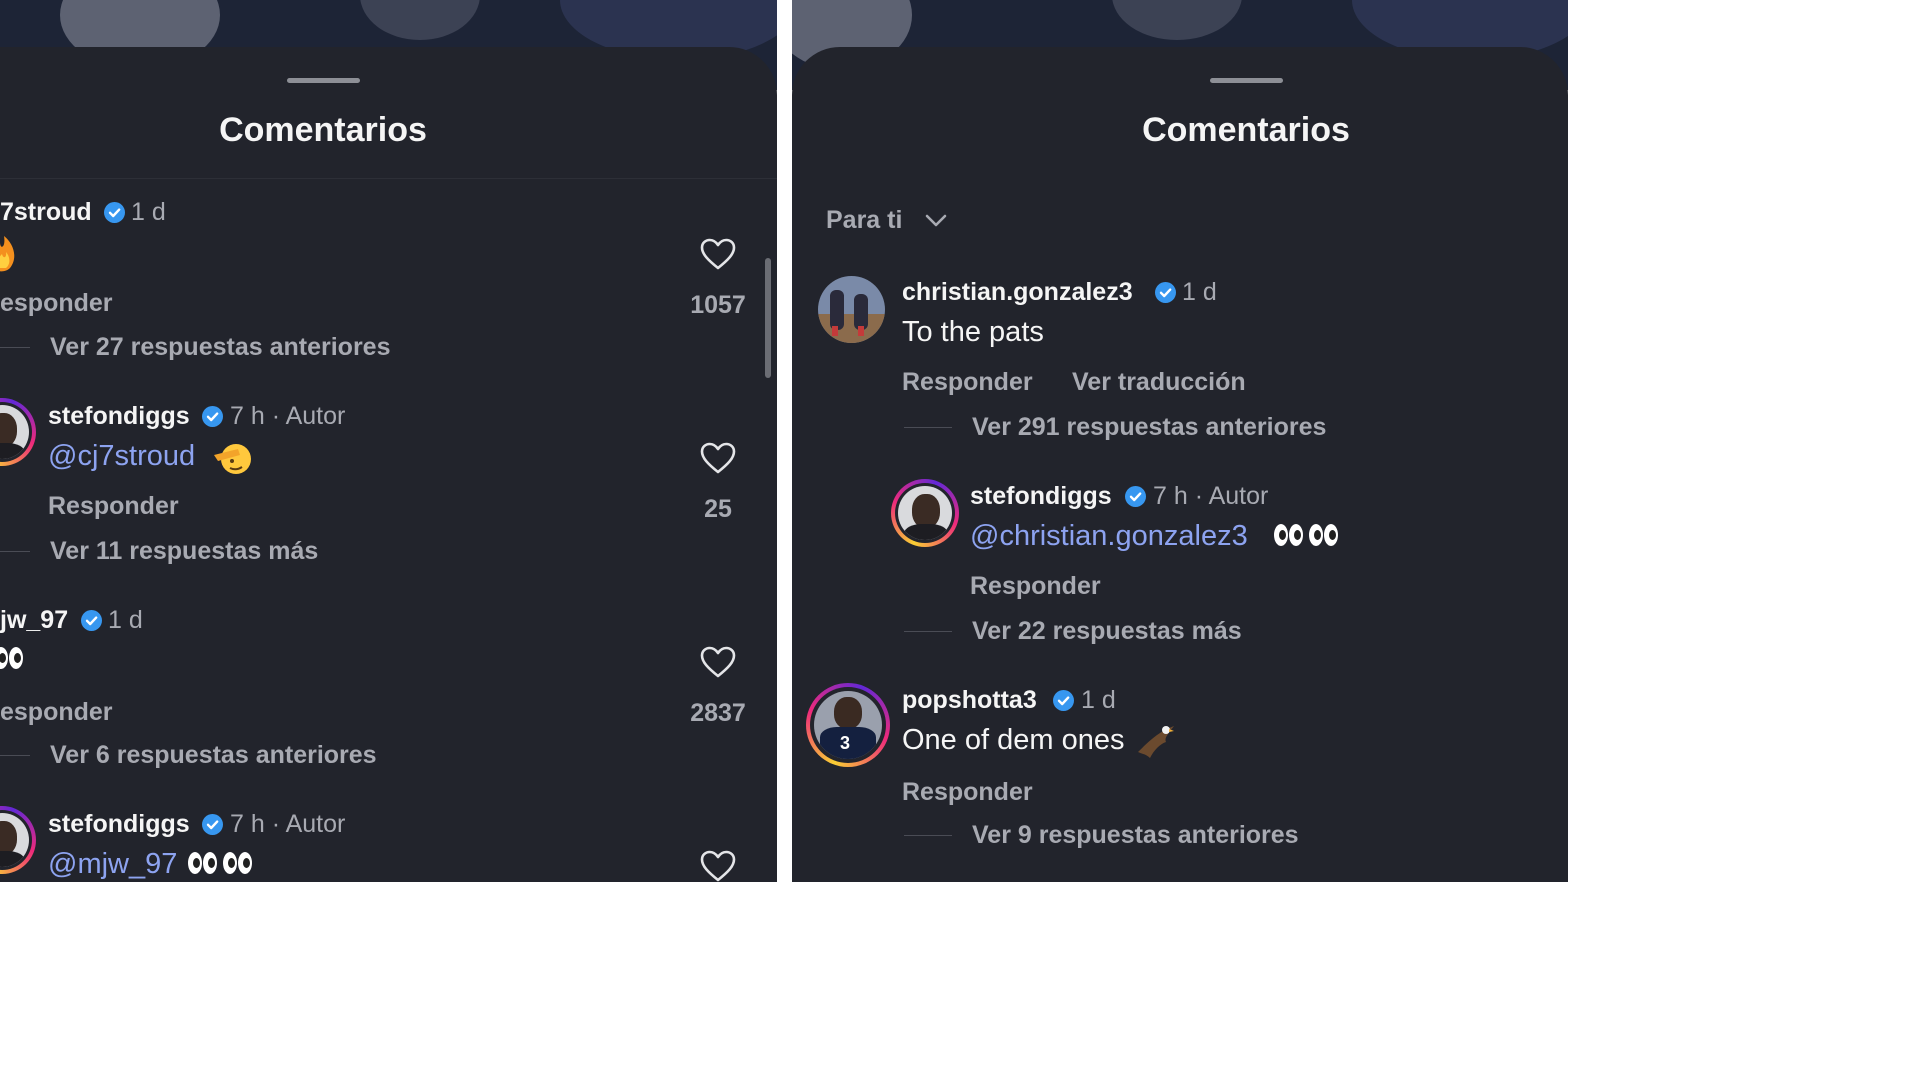  Describe the element at coordinates (1149, 427) in the screenshot. I see `view-replies-link: Ver 291 respuestas anteriores` at that location.